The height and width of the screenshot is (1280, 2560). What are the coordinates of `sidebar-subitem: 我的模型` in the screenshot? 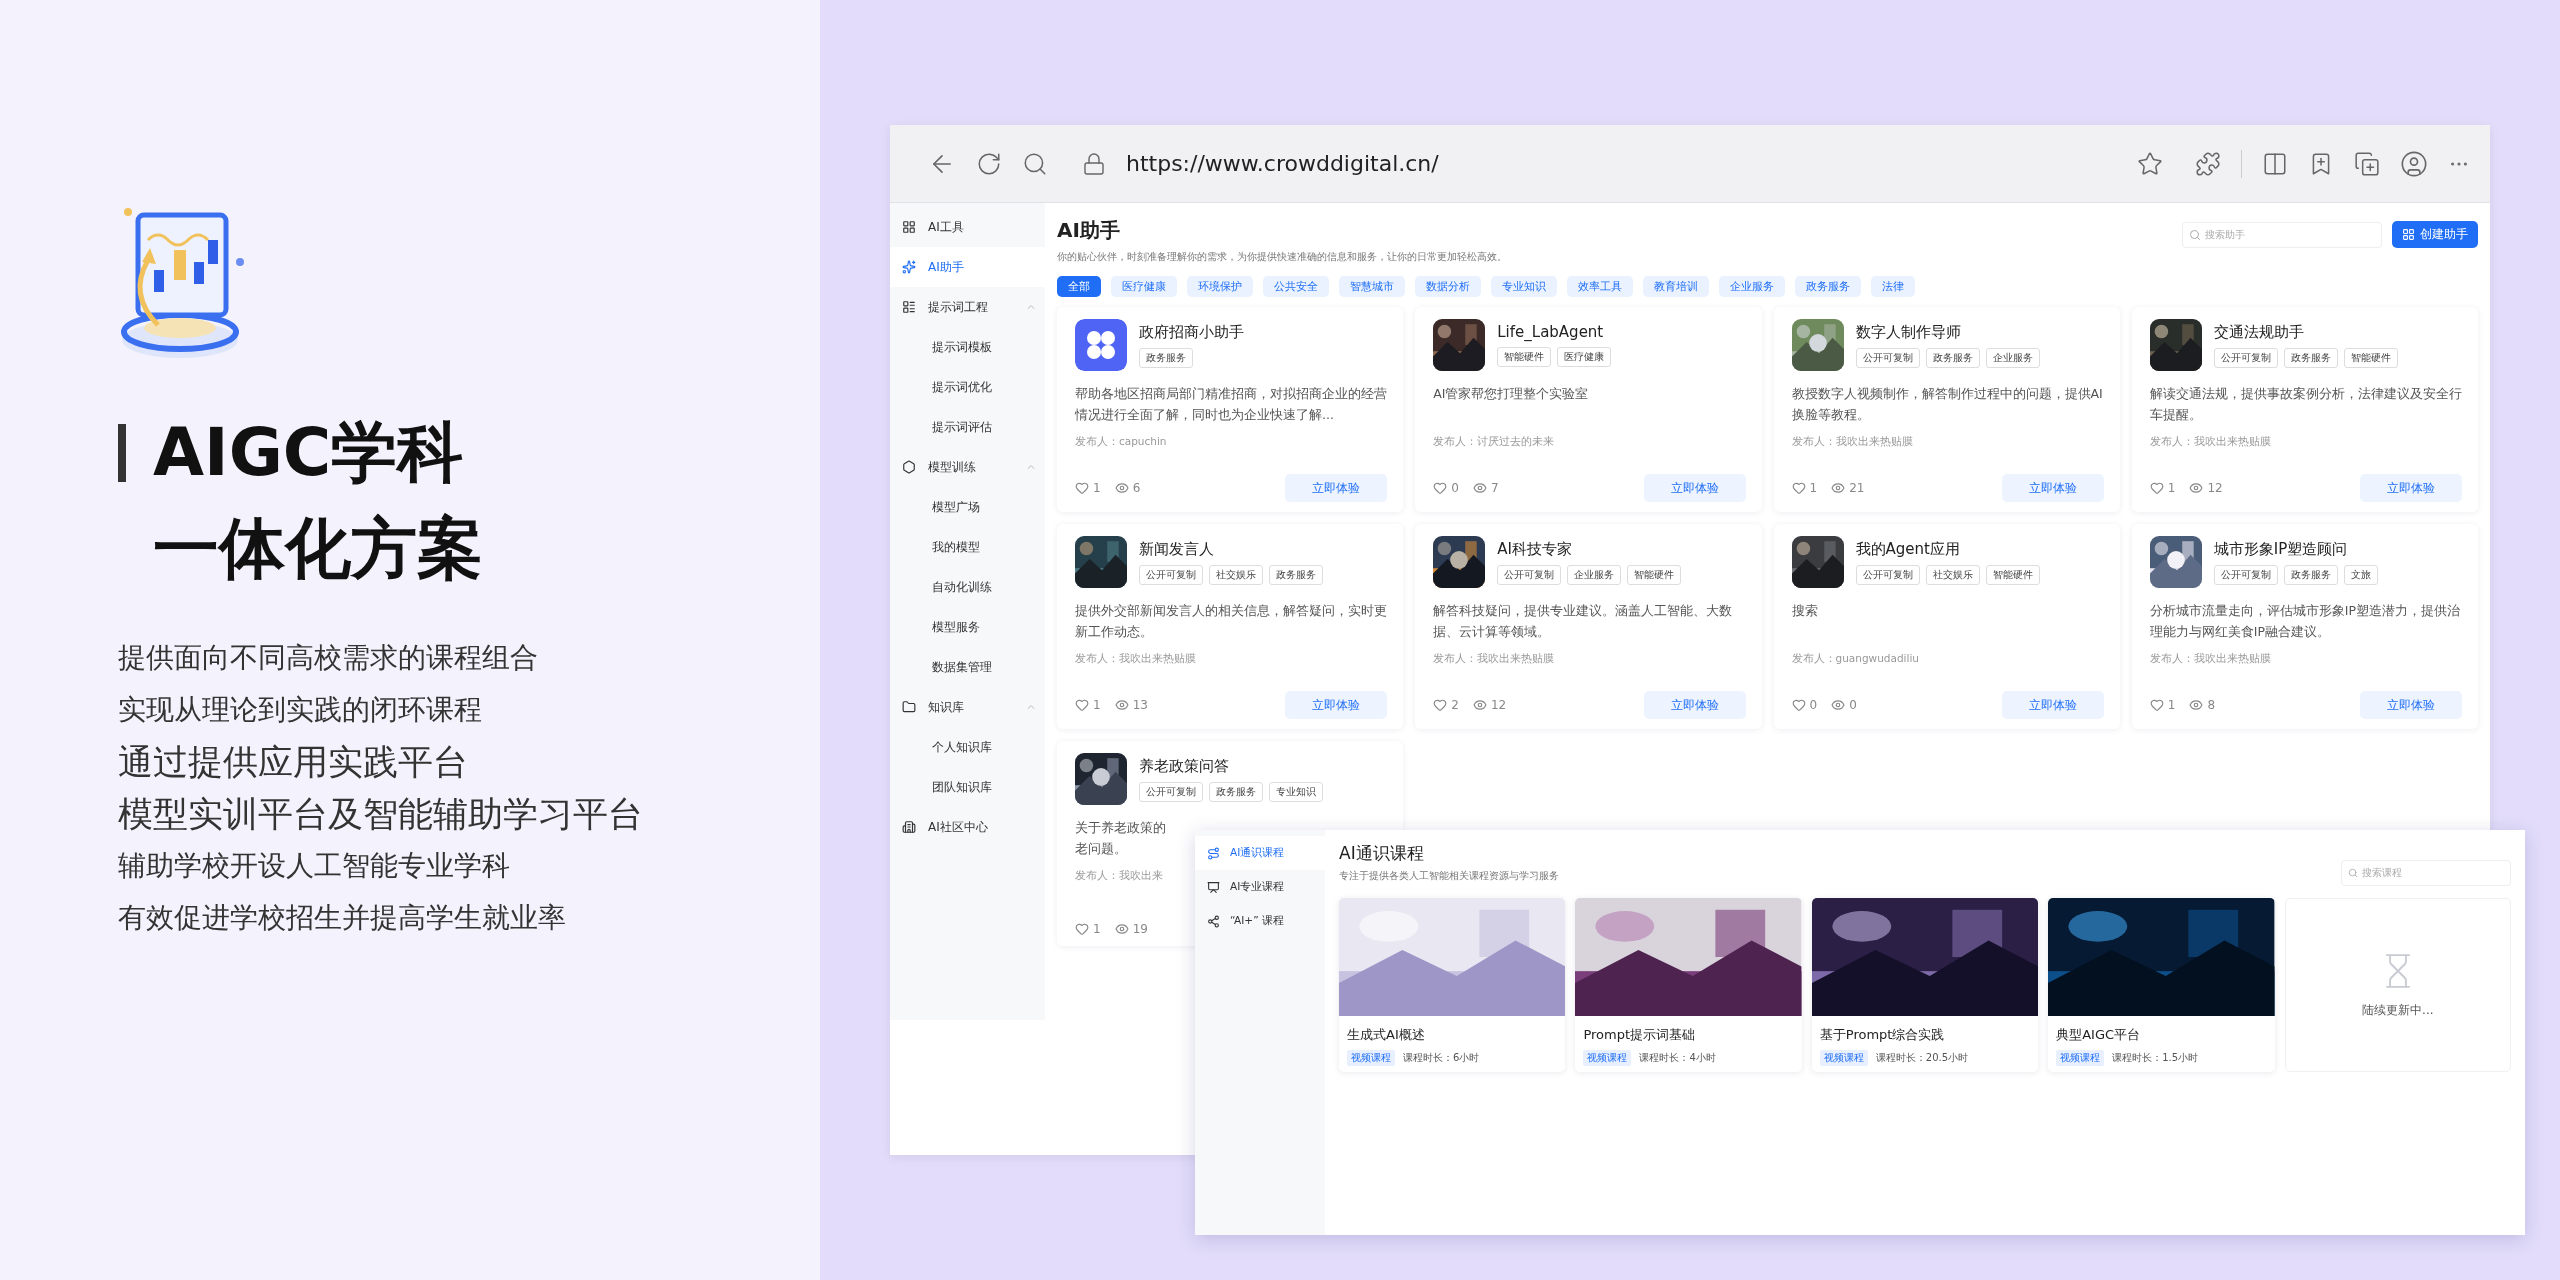 It's located at (967, 547).